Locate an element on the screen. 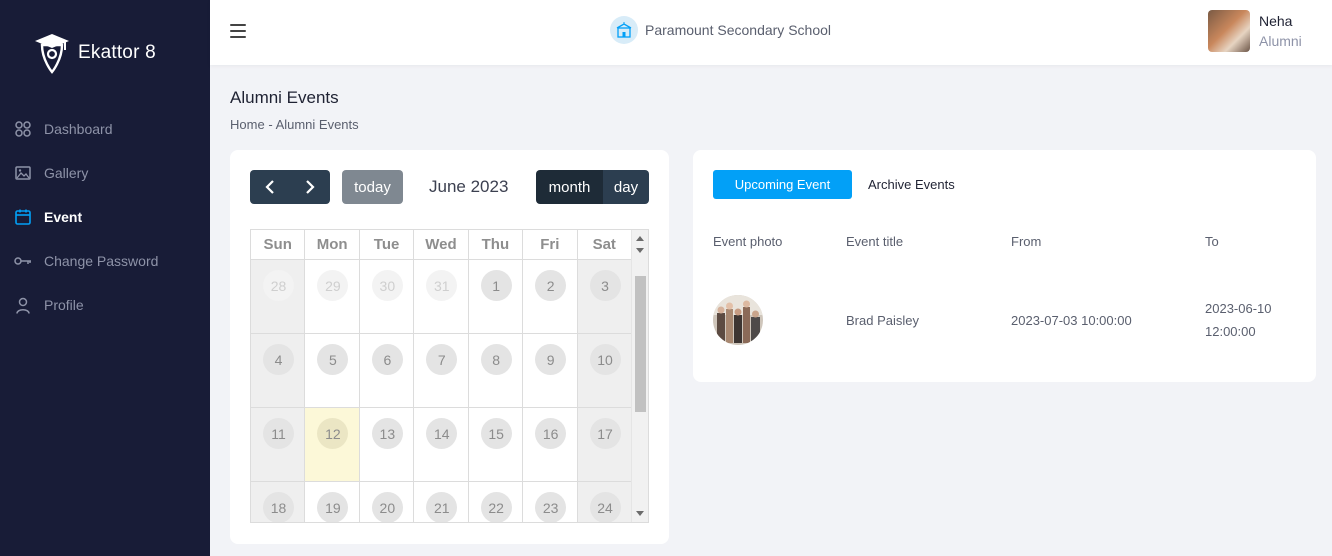  calendar-day-cell: 16 is located at coordinates (550, 444).